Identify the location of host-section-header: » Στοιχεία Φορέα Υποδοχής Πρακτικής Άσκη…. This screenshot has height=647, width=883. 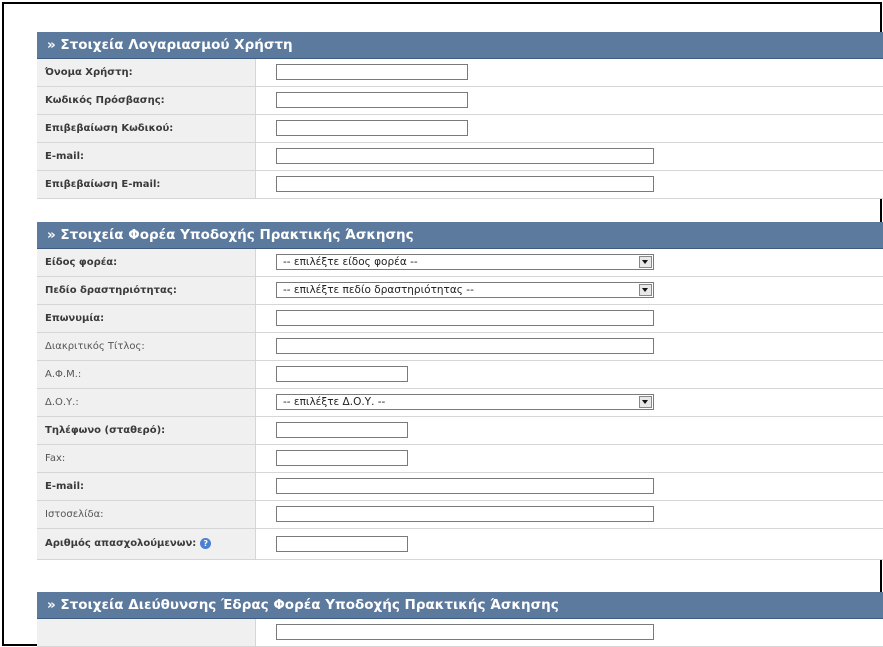
(460, 235).